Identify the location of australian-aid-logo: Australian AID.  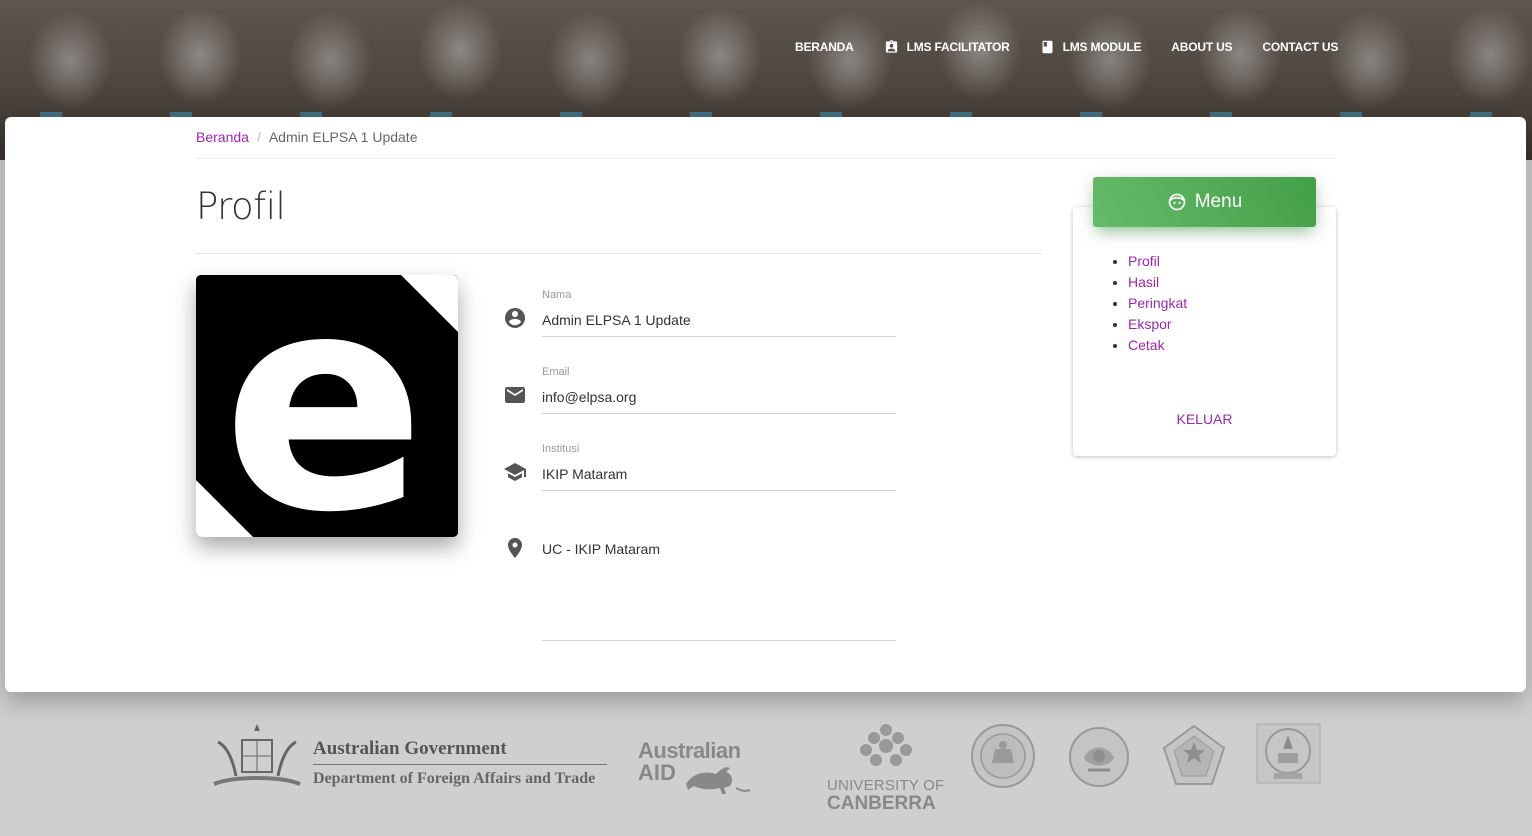
(698, 770).